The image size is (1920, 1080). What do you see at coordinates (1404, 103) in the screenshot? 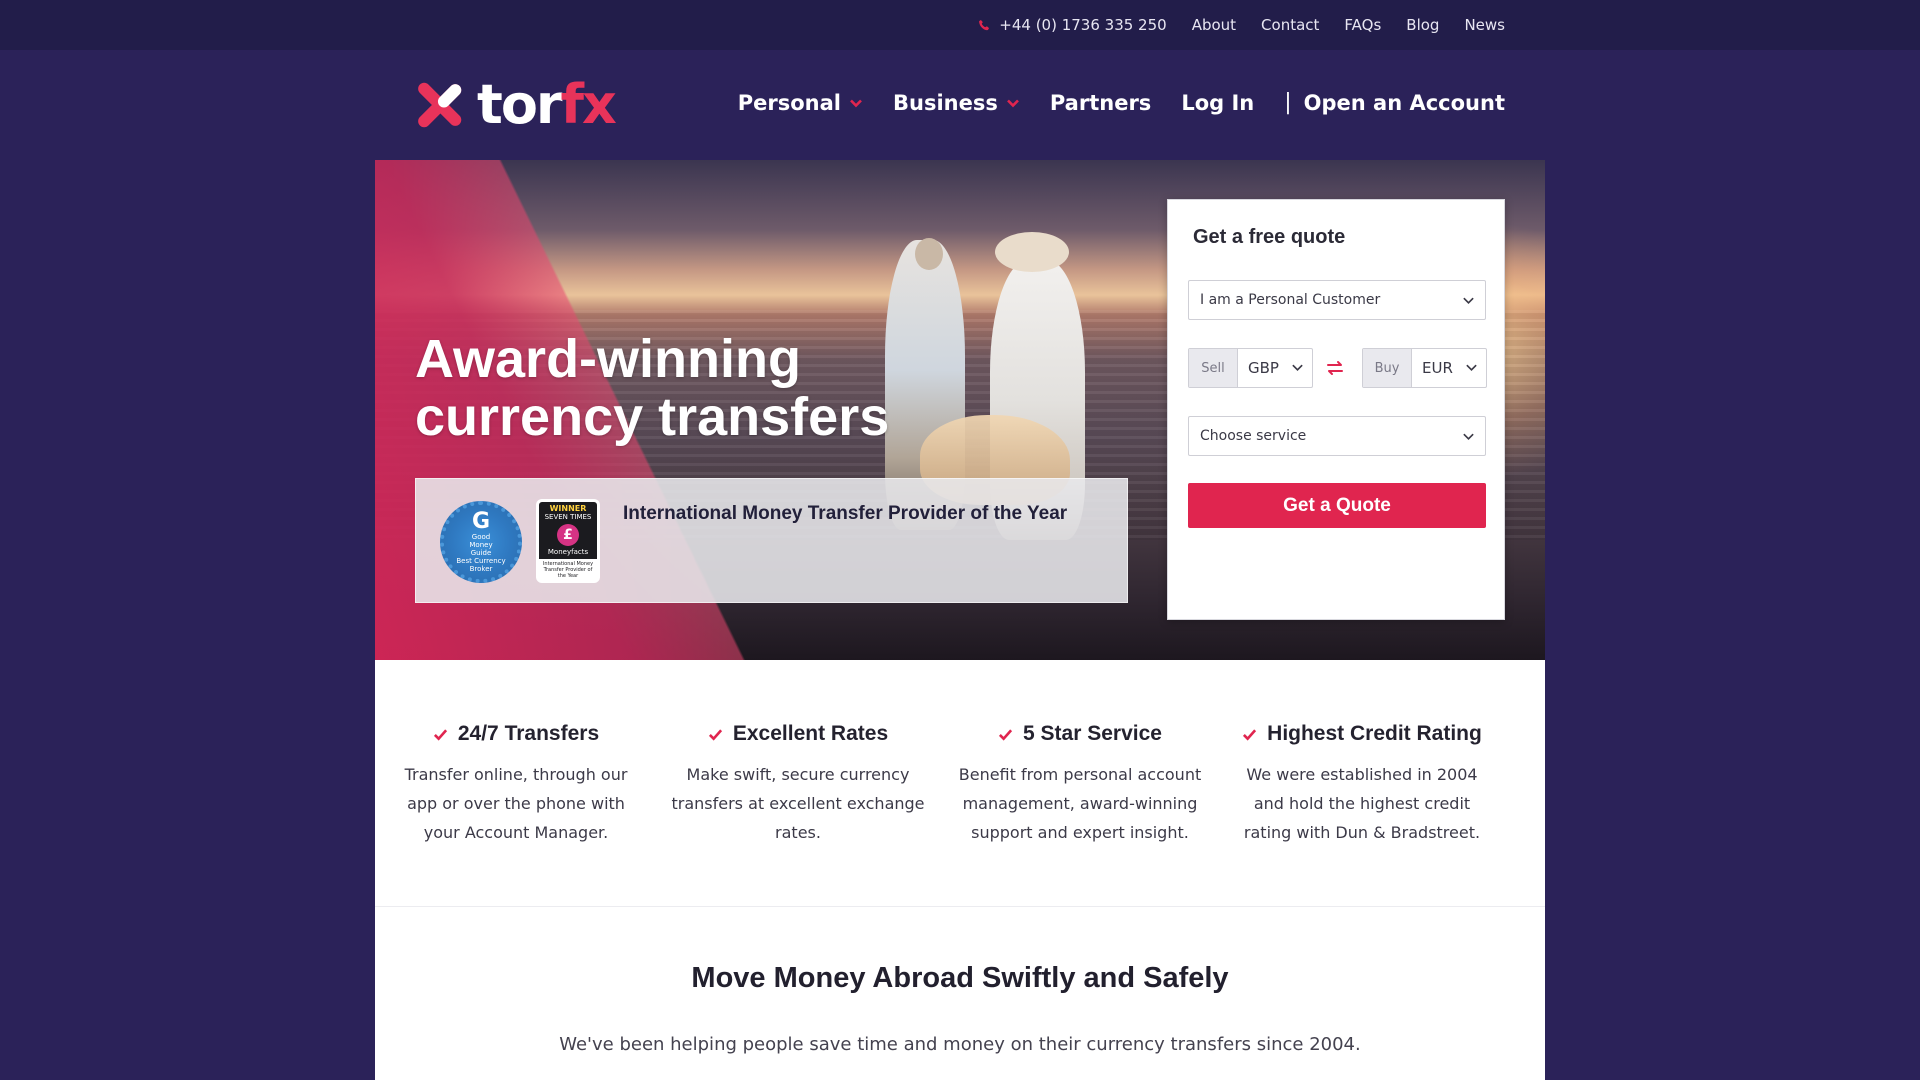
I see `nav-open-account: Open an Account` at bounding box center [1404, 103].